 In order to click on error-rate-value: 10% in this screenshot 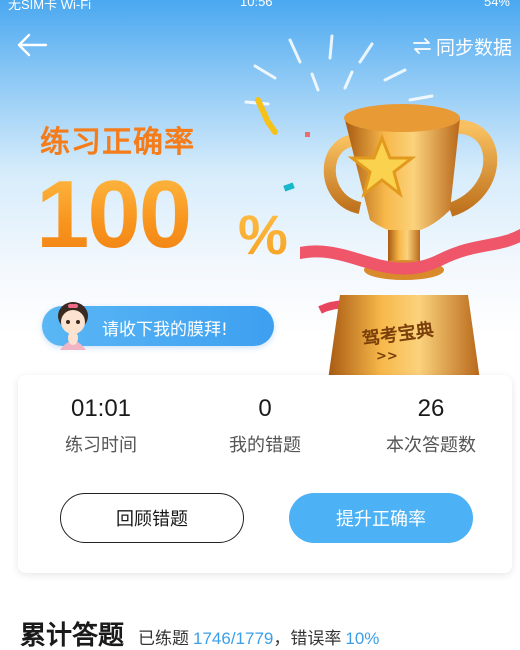, I will do `click(362, 638)`.